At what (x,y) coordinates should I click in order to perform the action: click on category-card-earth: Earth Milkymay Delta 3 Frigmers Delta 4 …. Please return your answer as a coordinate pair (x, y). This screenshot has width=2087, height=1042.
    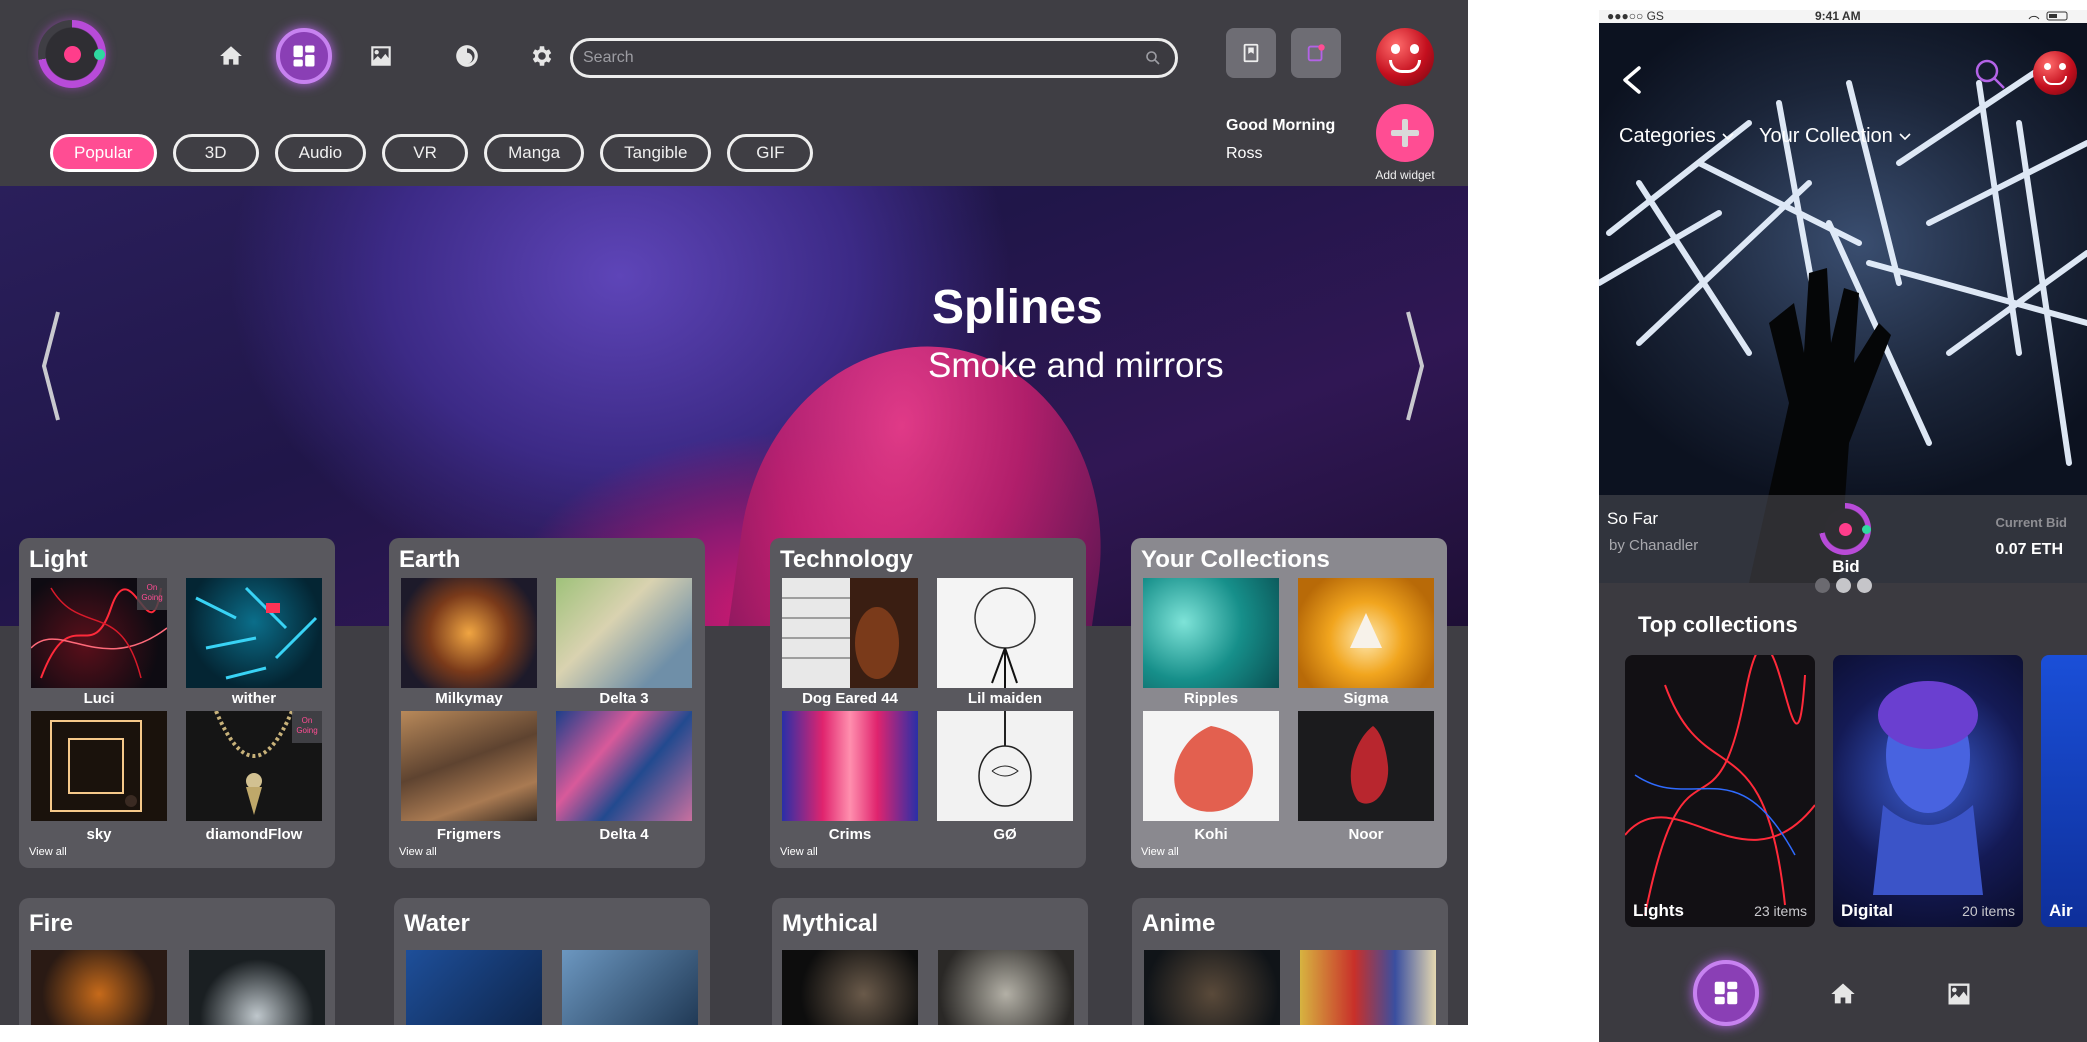
    Looking at the image, I should click on (547, 703).